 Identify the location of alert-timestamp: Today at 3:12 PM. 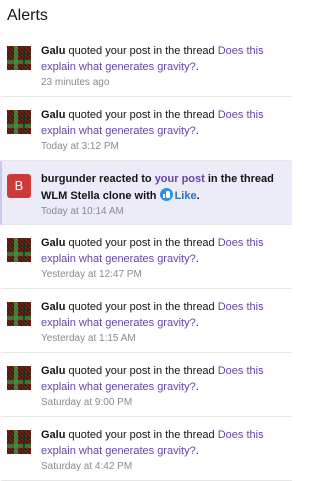
(80, 146).